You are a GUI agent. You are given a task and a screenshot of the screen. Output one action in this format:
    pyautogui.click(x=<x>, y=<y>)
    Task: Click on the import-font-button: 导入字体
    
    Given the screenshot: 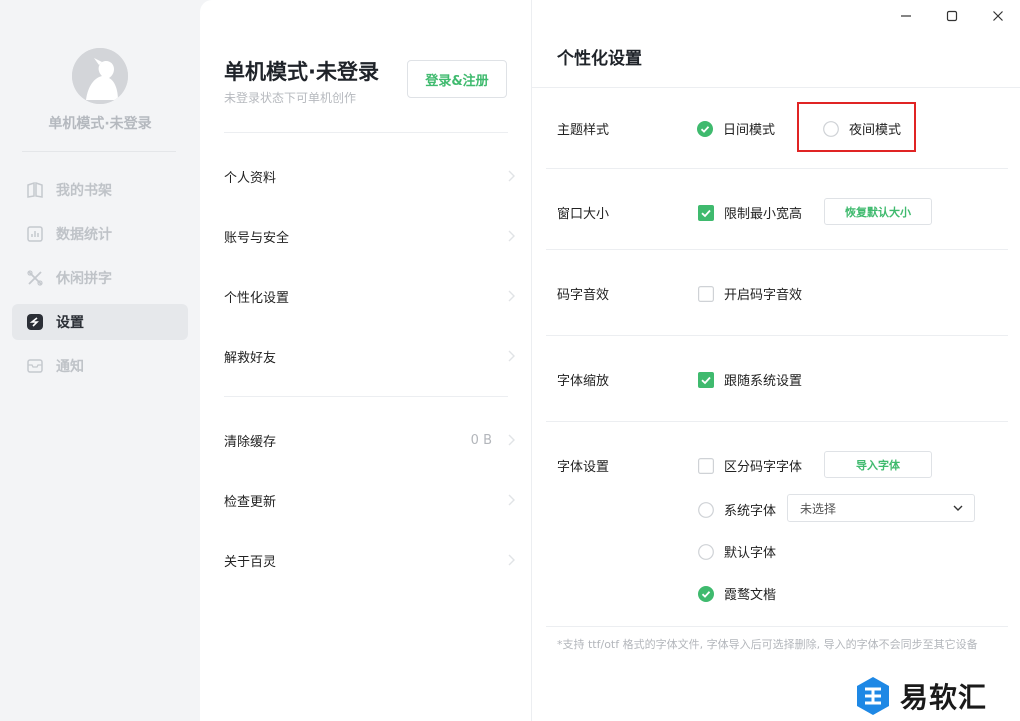 What is the action you would take?
    pyautogui.click(x=878, y=464)
    